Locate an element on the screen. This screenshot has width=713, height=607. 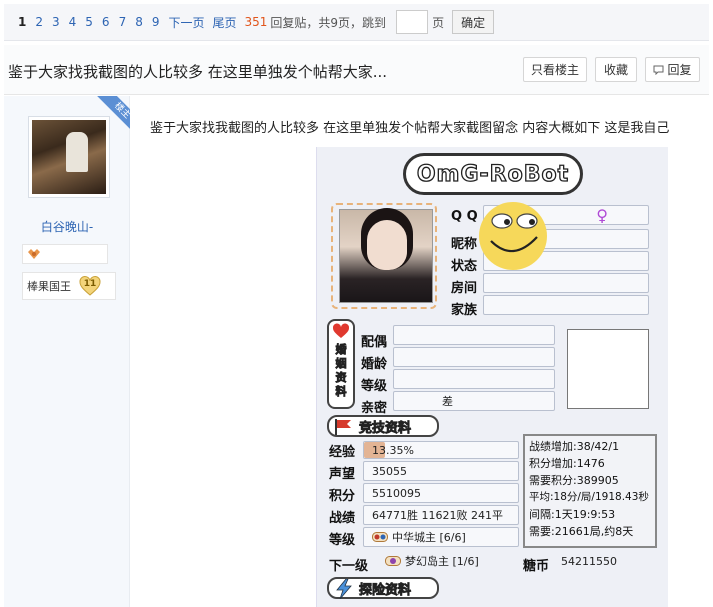
last-page-link: 尾页 is located at coordinates (225, 22).